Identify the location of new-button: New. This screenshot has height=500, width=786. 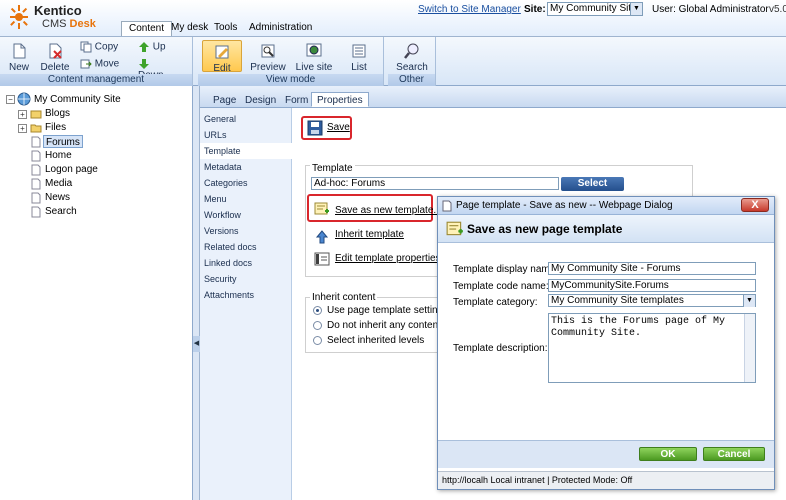
(19, 57).